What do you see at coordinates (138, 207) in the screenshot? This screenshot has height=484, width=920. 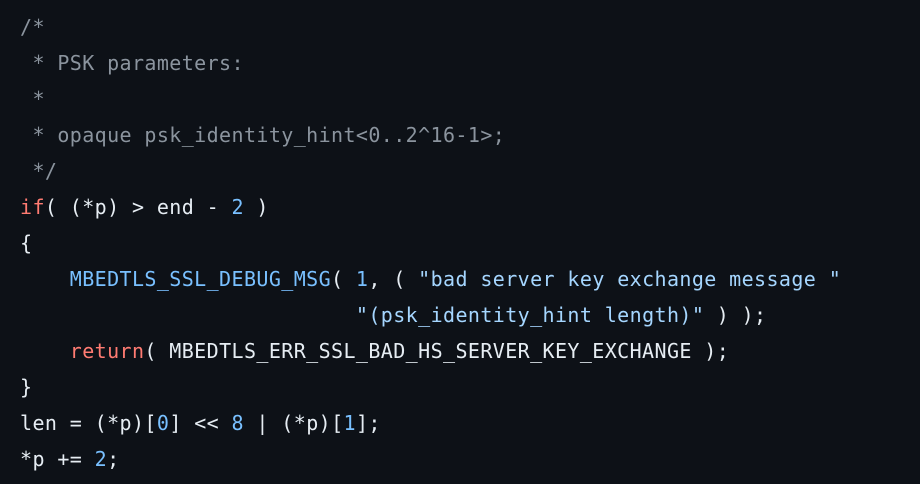 I see `code-token-plain: ( (*p) > end -` at bounding box center [138, 207].